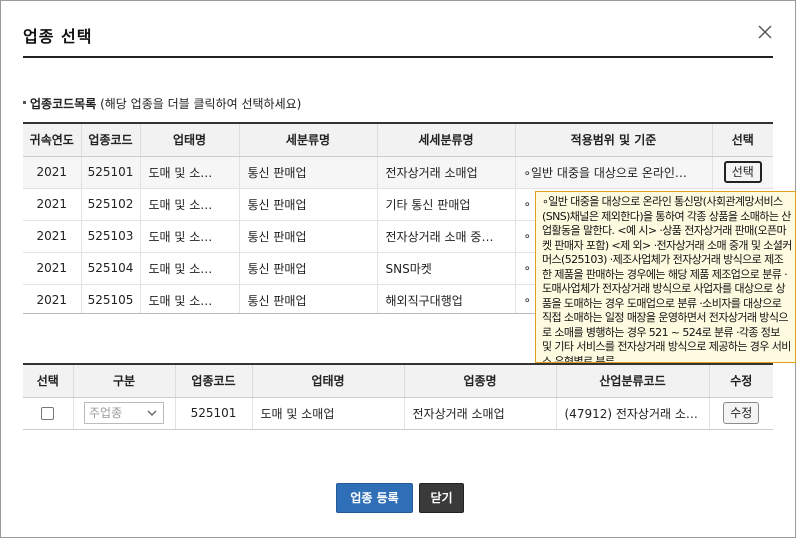  I want to click on cell-code: 525103, so click(111, 236).